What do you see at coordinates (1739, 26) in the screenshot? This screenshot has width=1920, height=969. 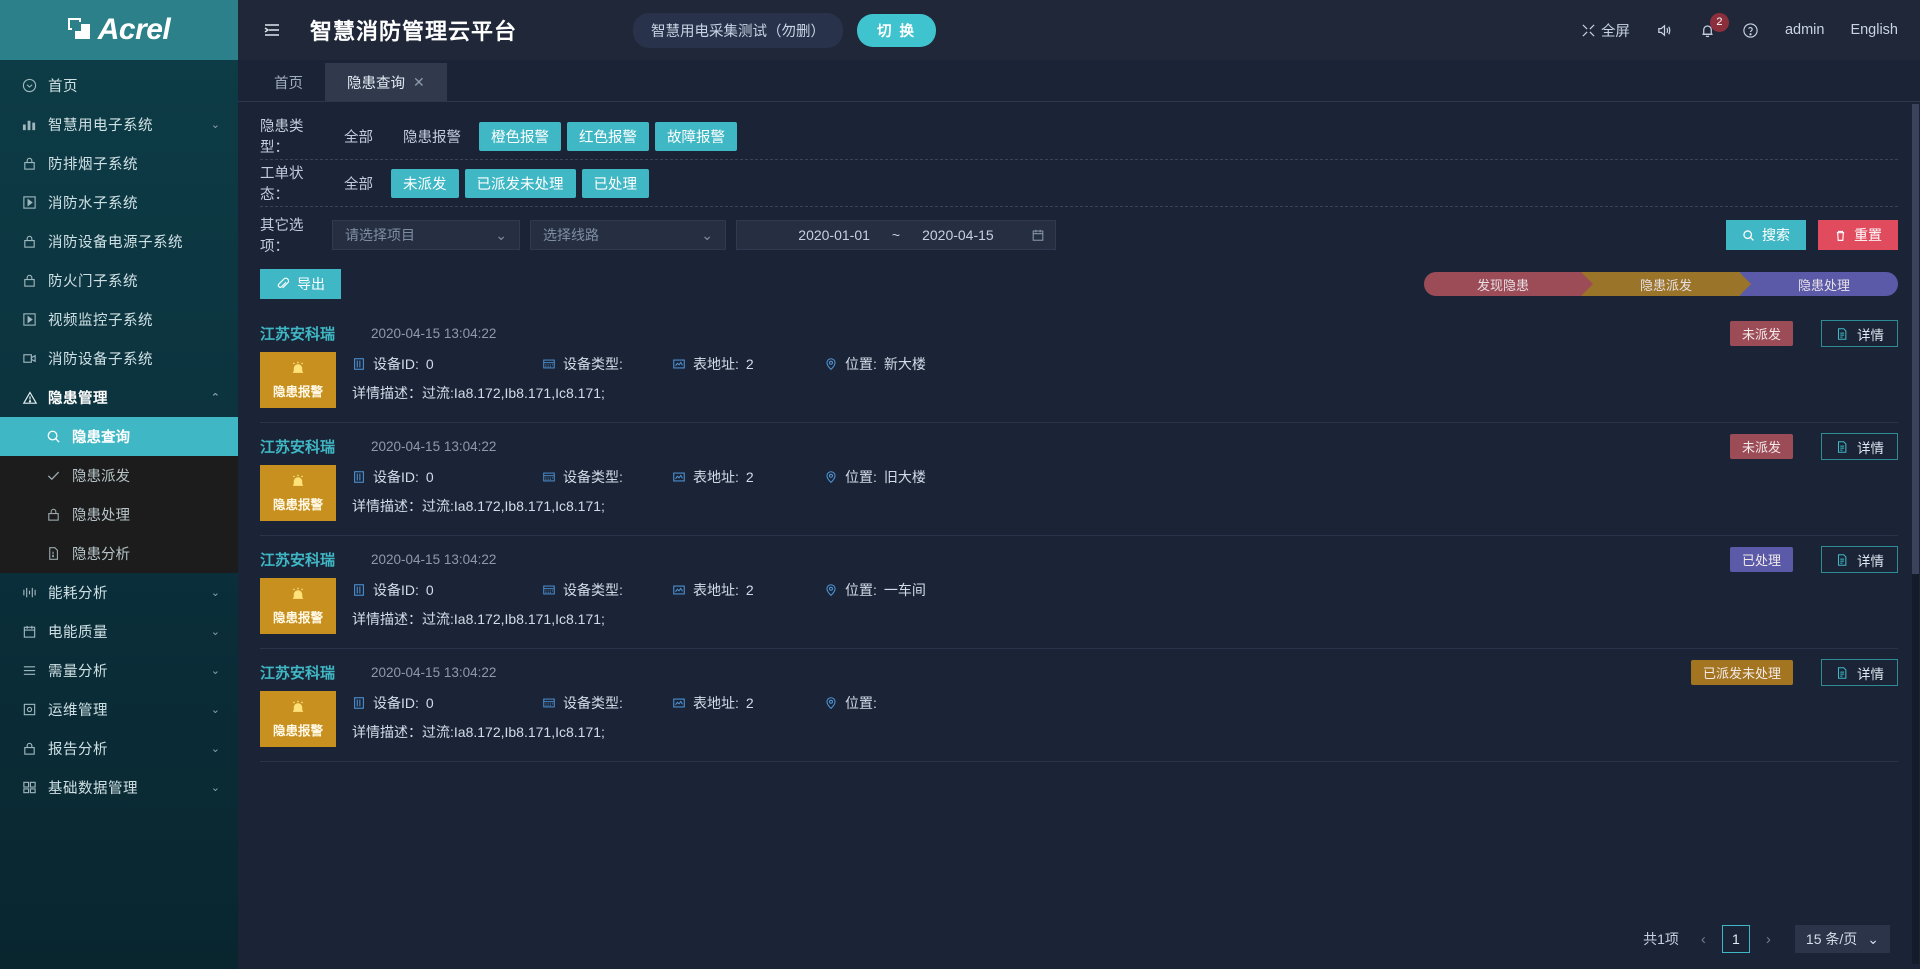 I see `header-actions: 全屏 2 admin English` at bounding box center [1739, 26].